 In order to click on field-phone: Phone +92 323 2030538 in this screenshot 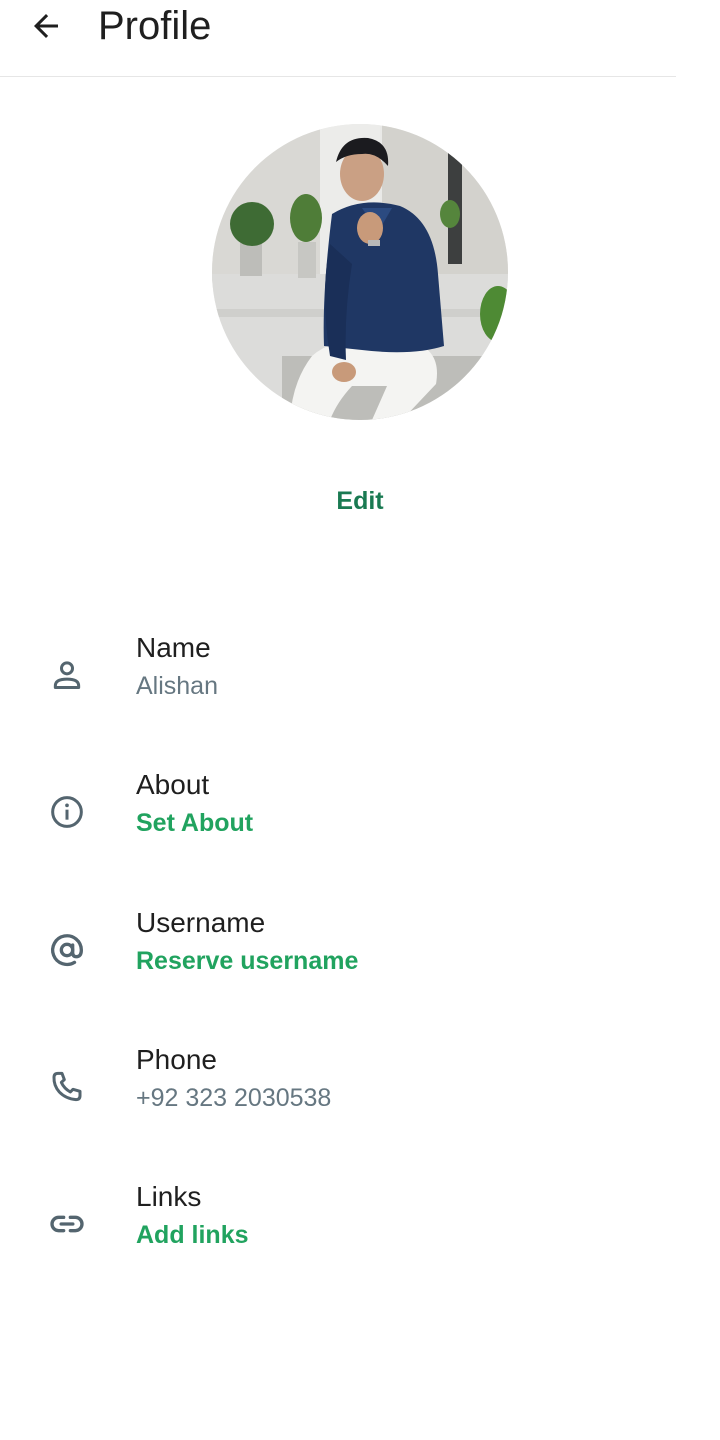, I will do `click(360, 1087)`.